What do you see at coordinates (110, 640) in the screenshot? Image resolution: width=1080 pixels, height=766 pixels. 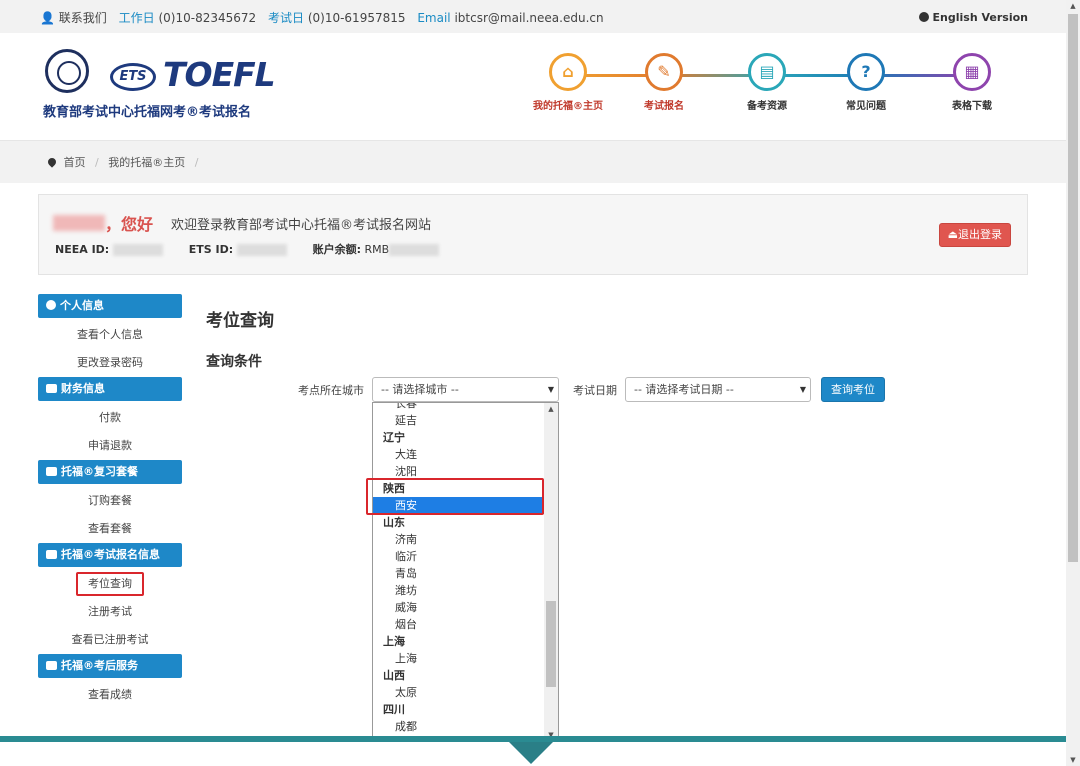 I see `sidebar-item-view-registered: 查看已注册考试` at bounding box center [110, 640].